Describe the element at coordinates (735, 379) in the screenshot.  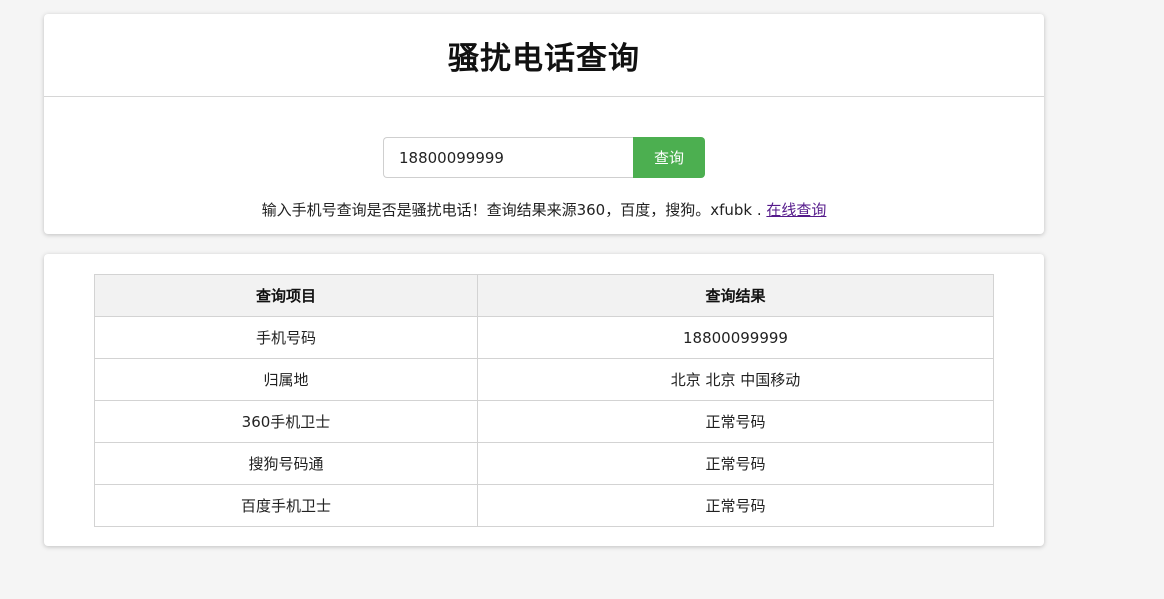
I see `row-result-location: 北京 北京 中国移动` at that location.